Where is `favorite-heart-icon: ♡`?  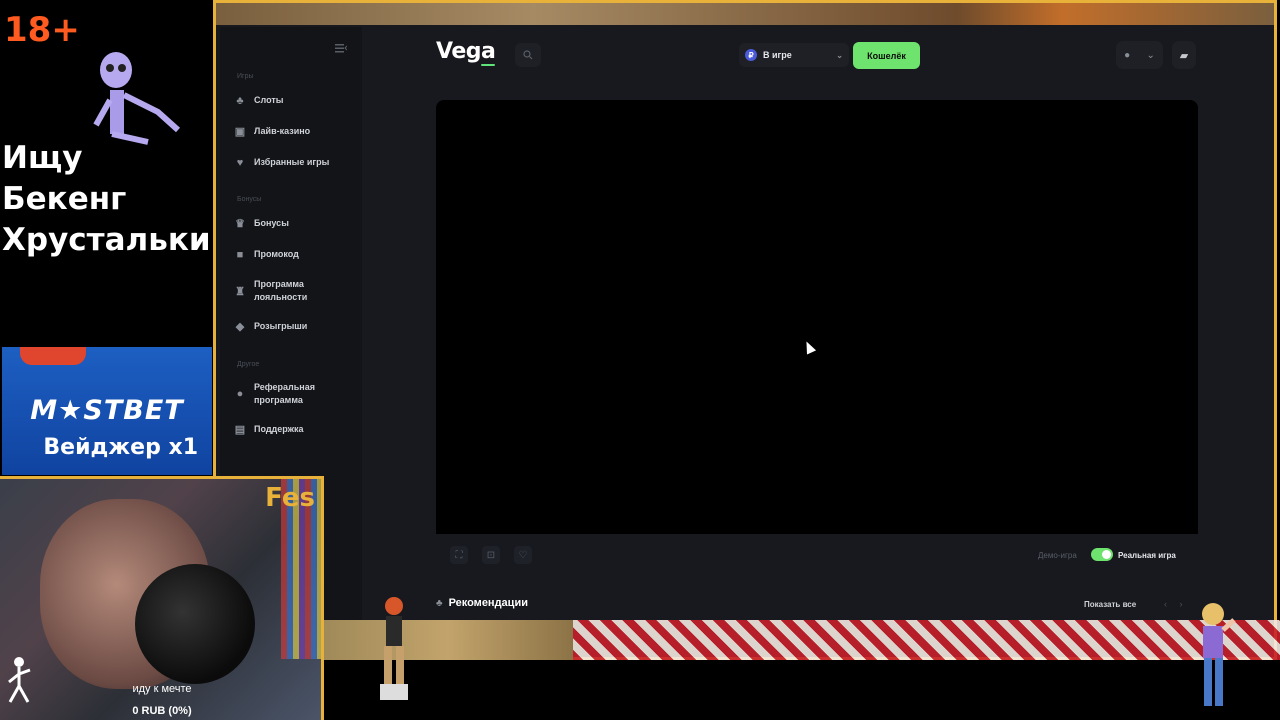 favorite-heart-icon: ♡ is located at coordinates (523, 555).